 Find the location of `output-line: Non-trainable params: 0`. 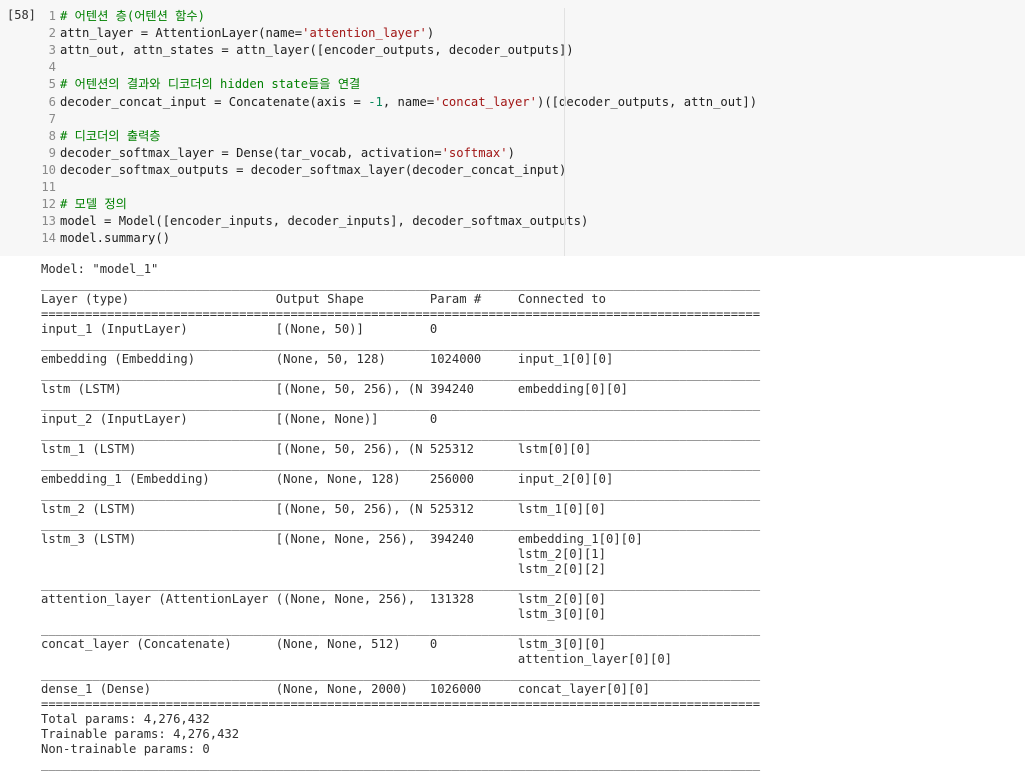

output-line: Non-trainable params: 0 is located at coordinates (125, 749).